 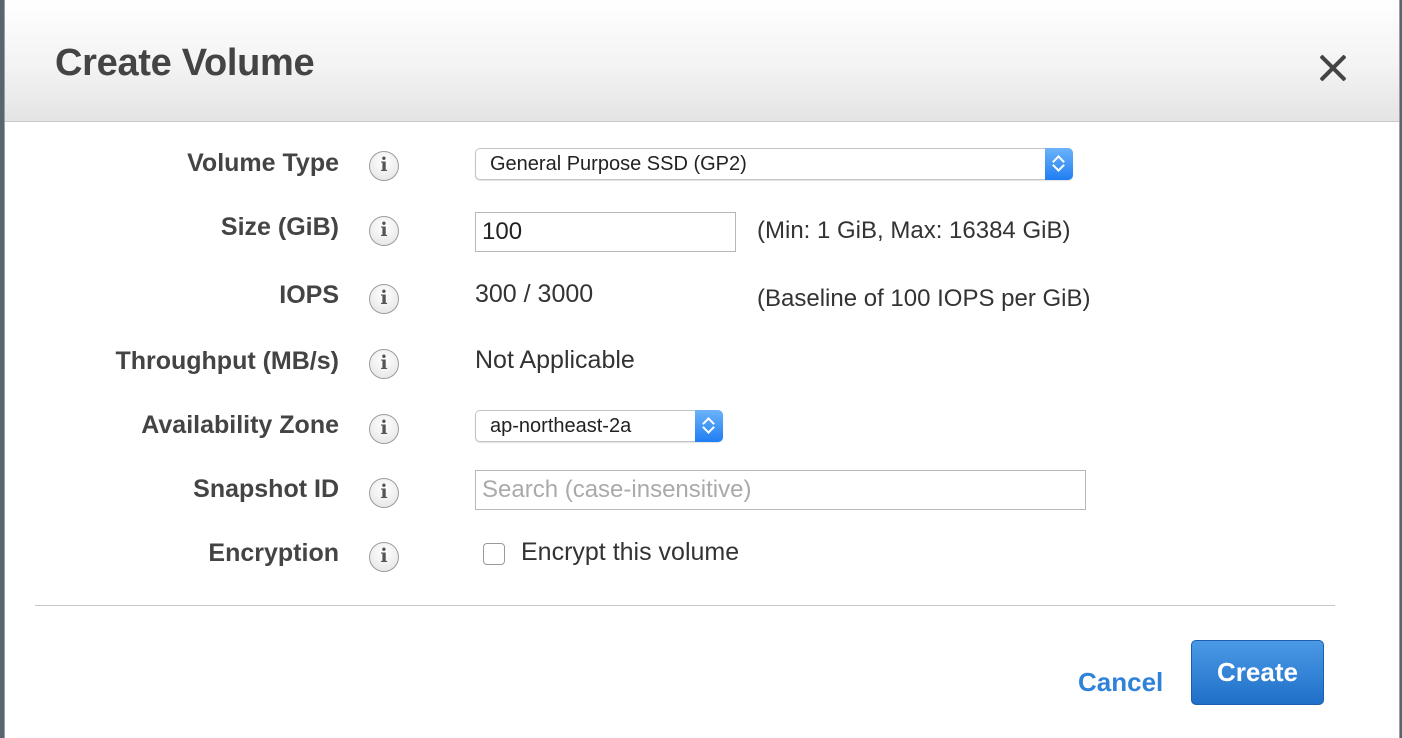 What do you see at coordinates (1333, 68) in the screenshot?
I see `close-icon` at bounding box center [1333, 68].